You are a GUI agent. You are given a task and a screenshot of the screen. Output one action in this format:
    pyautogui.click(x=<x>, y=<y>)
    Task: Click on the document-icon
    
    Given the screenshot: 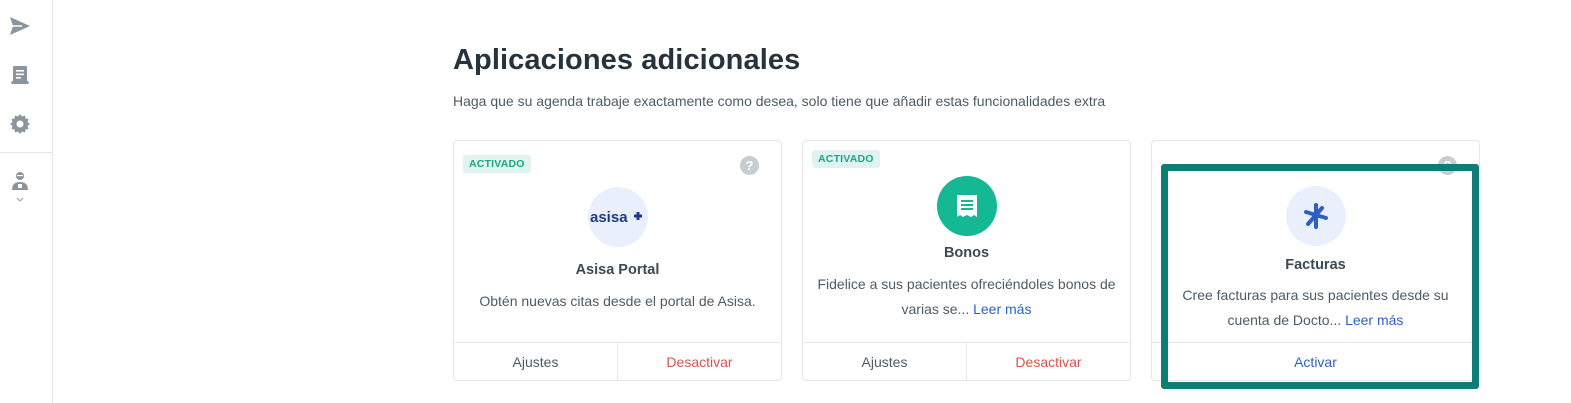 What is the action you would take?
    pyautogui.click(x=20, y=75)
    